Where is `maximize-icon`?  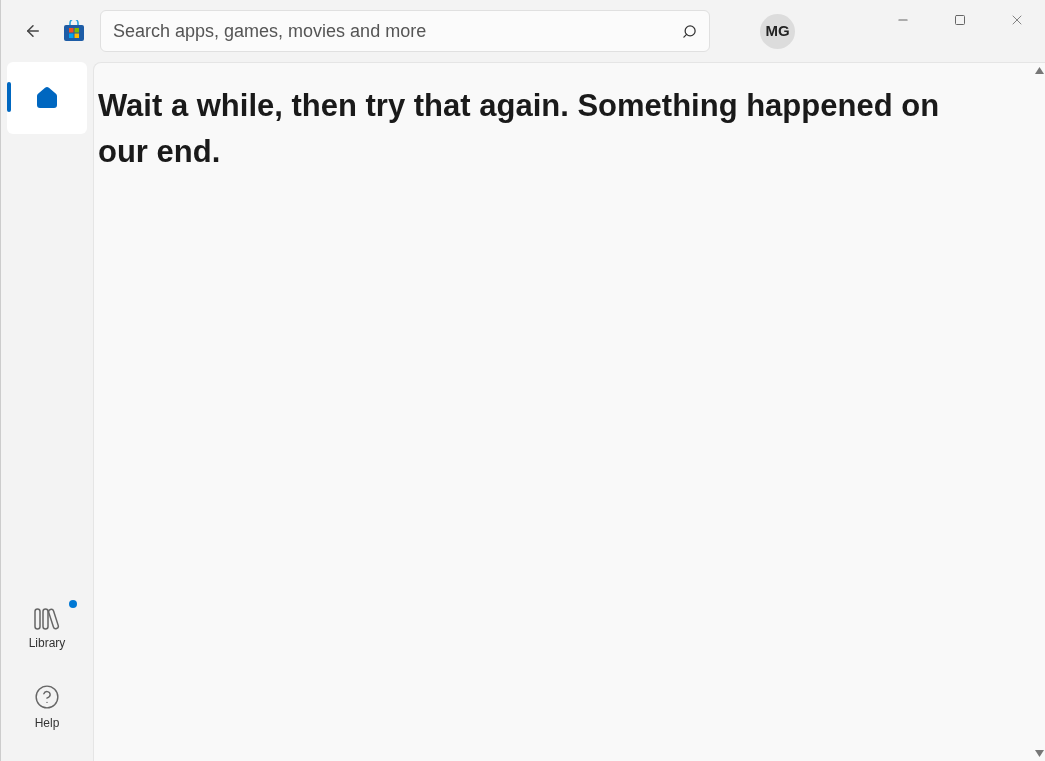 maximize-icon is located at coordinates (959, 20).